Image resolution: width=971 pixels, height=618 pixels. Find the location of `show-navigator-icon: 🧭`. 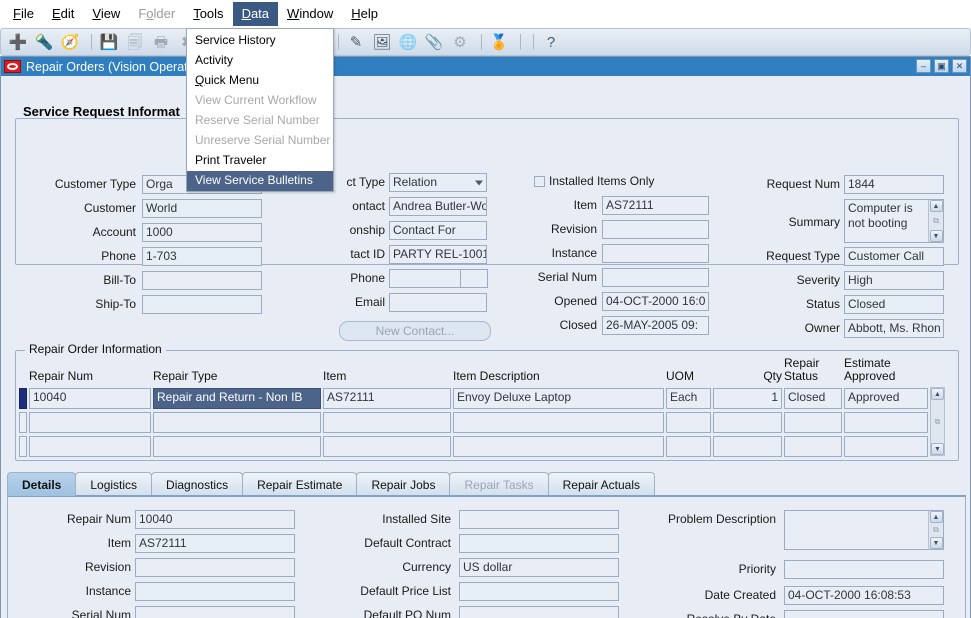

show-navigator-icon: 🧭 is located at coordinates (70, 42).